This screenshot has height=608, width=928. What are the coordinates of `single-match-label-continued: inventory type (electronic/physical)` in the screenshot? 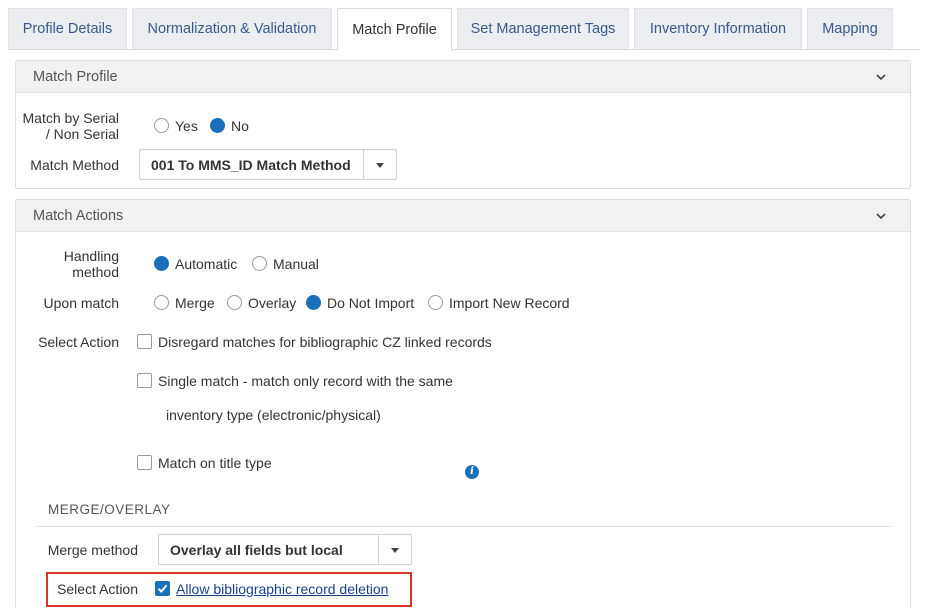 It's located at (273, 415).